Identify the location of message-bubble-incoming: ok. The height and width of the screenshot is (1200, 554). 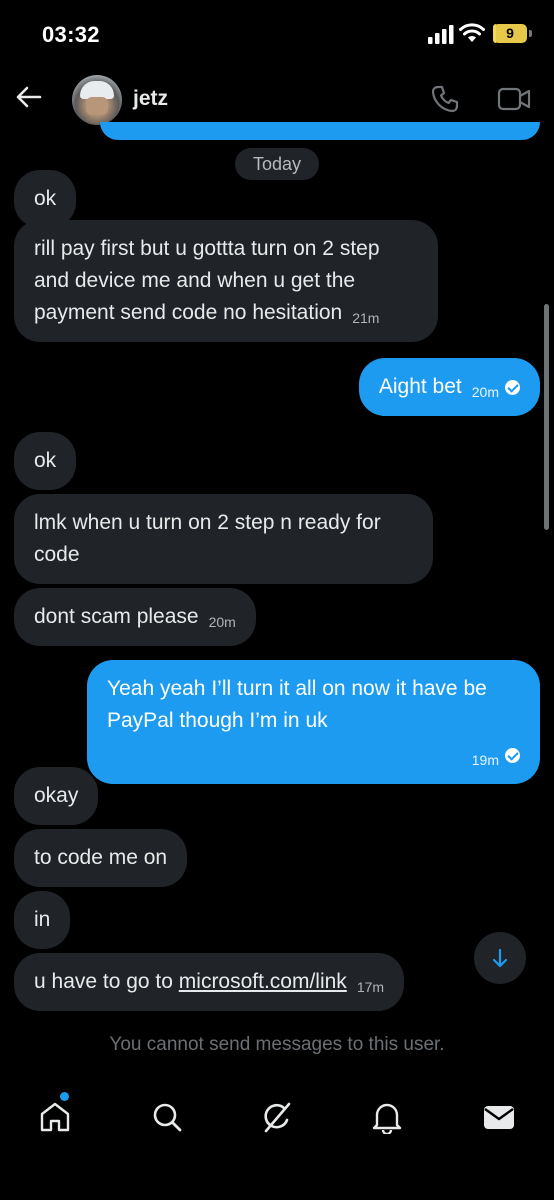
(45, 461).